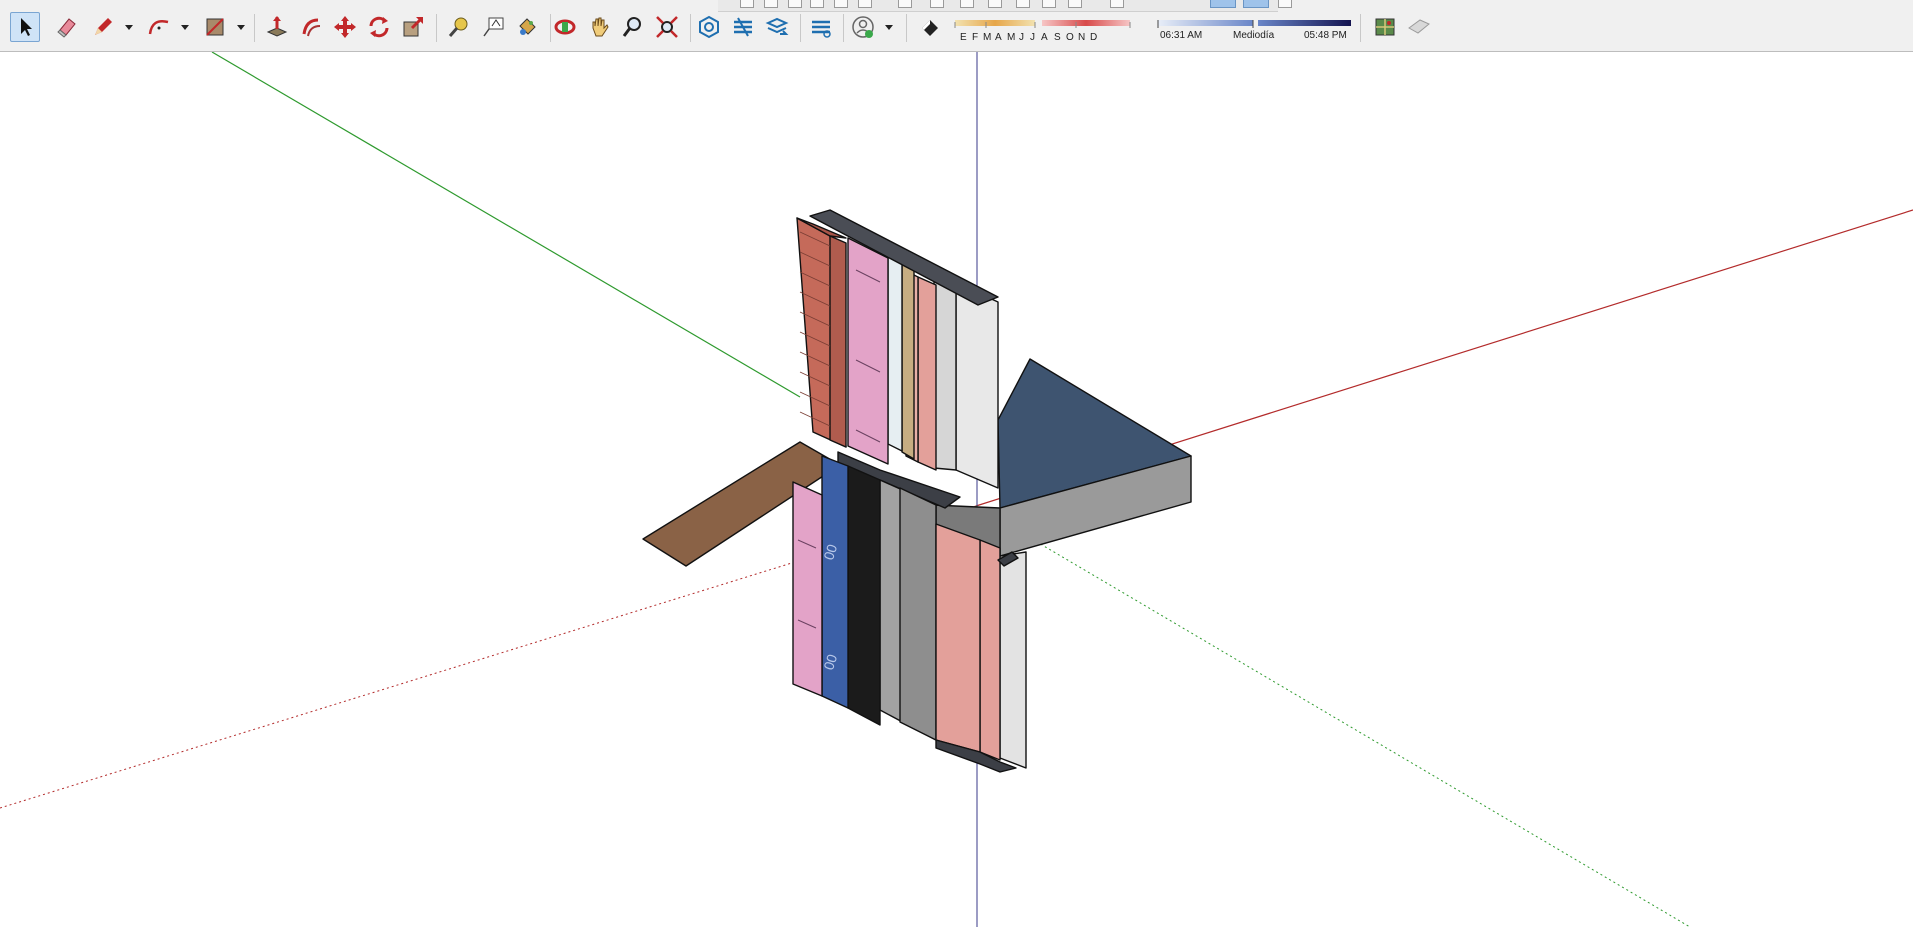 The width and height of the screenshot is (1913, 932). I want to click on line-tool-button, so click(103, 27).